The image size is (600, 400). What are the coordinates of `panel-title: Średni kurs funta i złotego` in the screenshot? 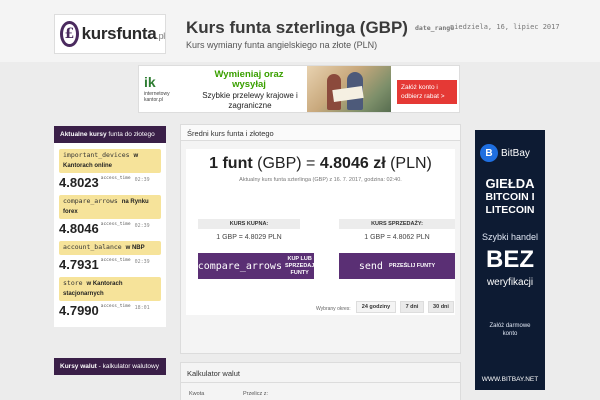 It's located at (320, 133).